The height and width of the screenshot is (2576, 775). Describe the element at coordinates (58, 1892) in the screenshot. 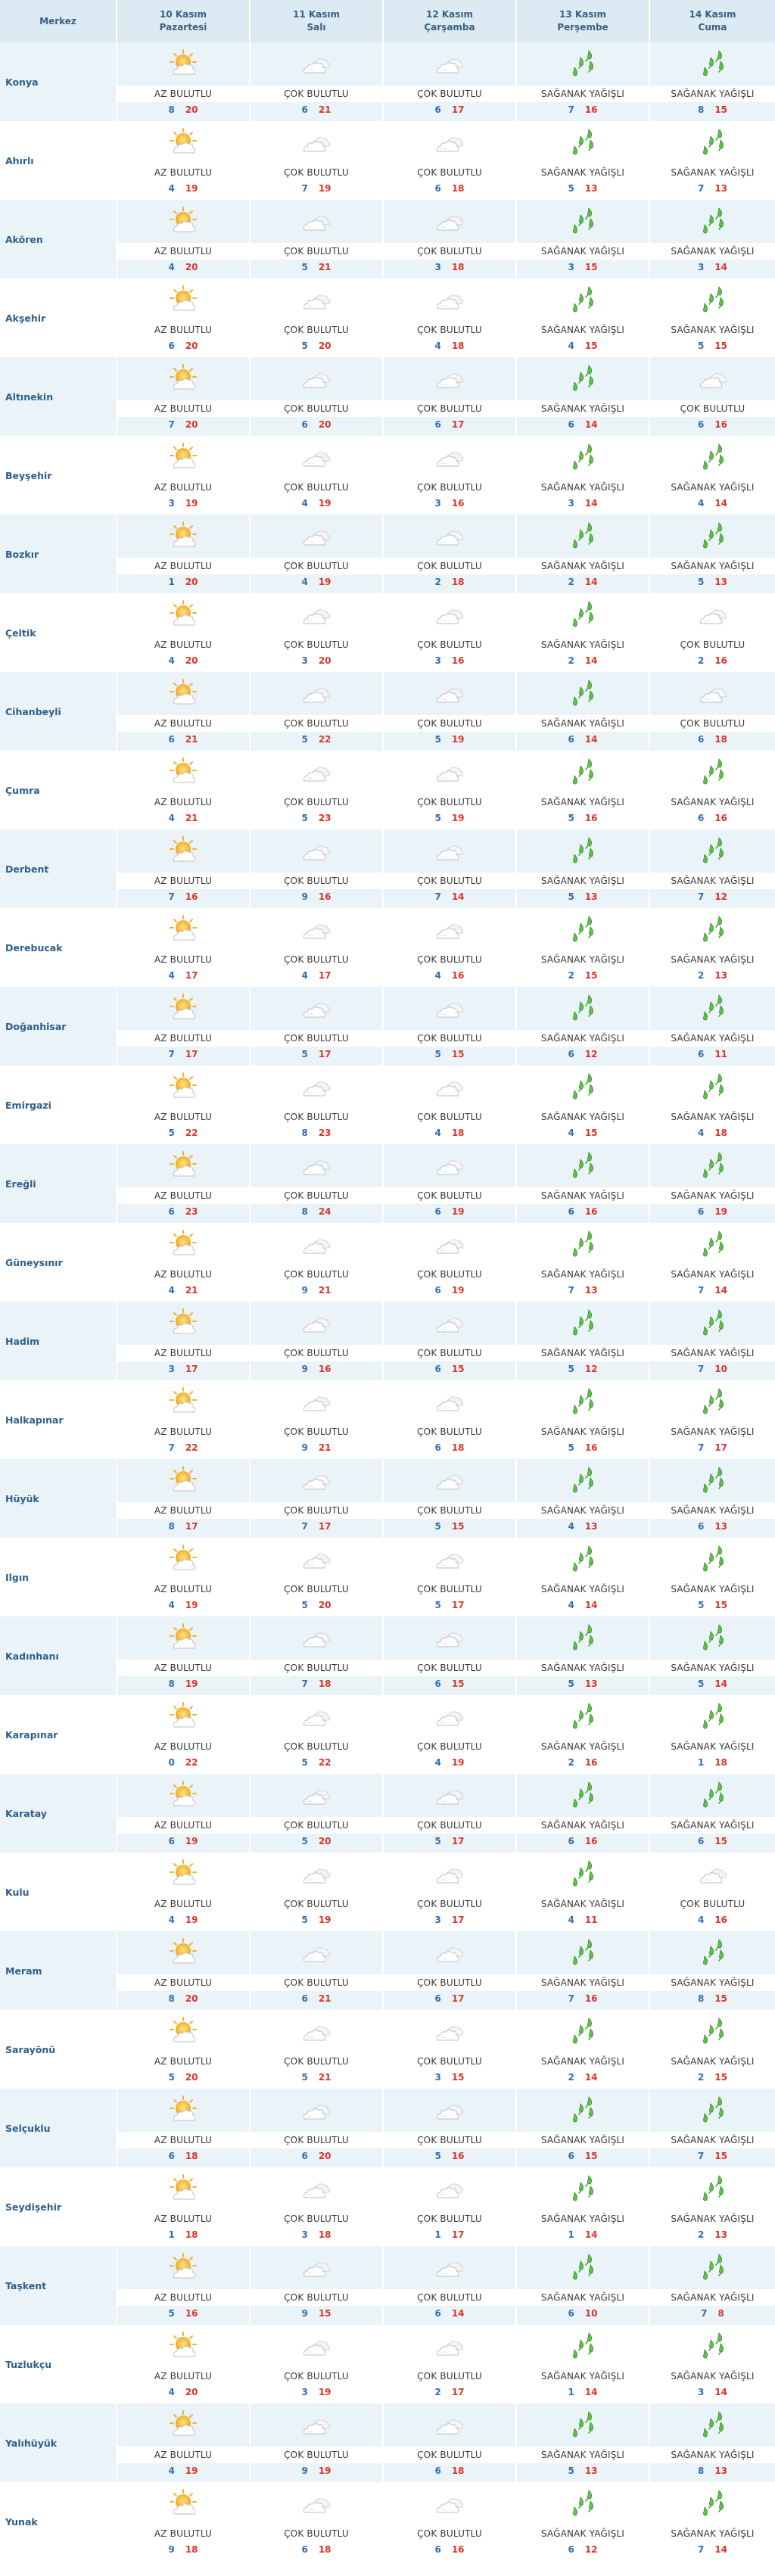

I see `city-name: Kulu` at that location.